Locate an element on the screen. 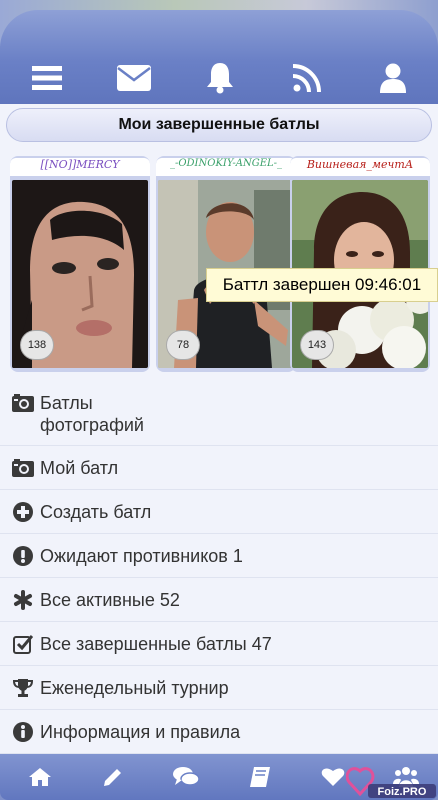  score-badge: 138 is located at coordinates (37, 345).